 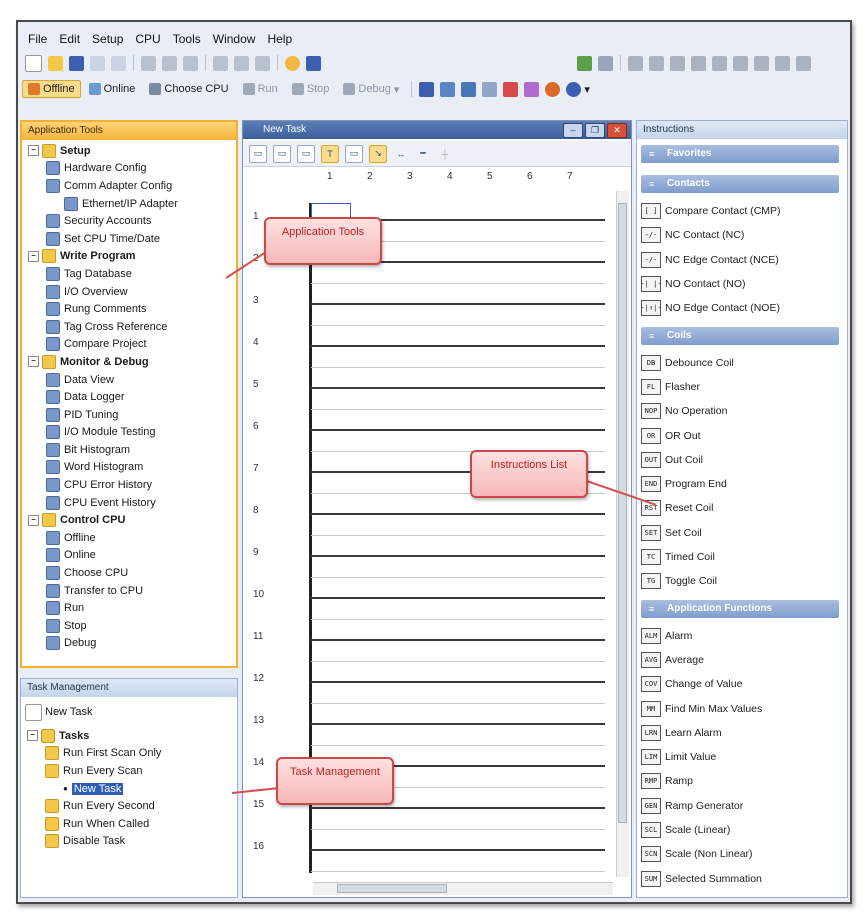 What do you see at coordinates (445, 154) in the screenshot?
I see `branch-tool-icon: ┼` at bounding box center [445, 154].